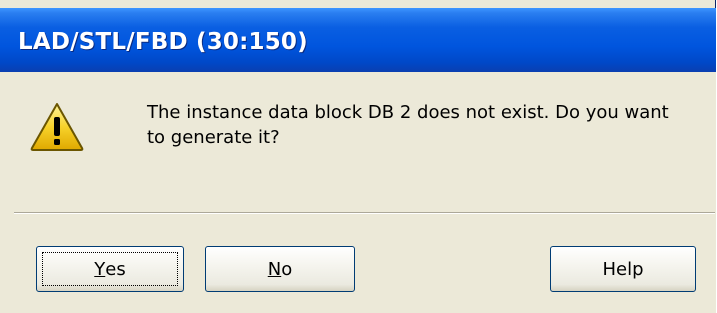  I want to click on no-button: No, so click(280, 269).